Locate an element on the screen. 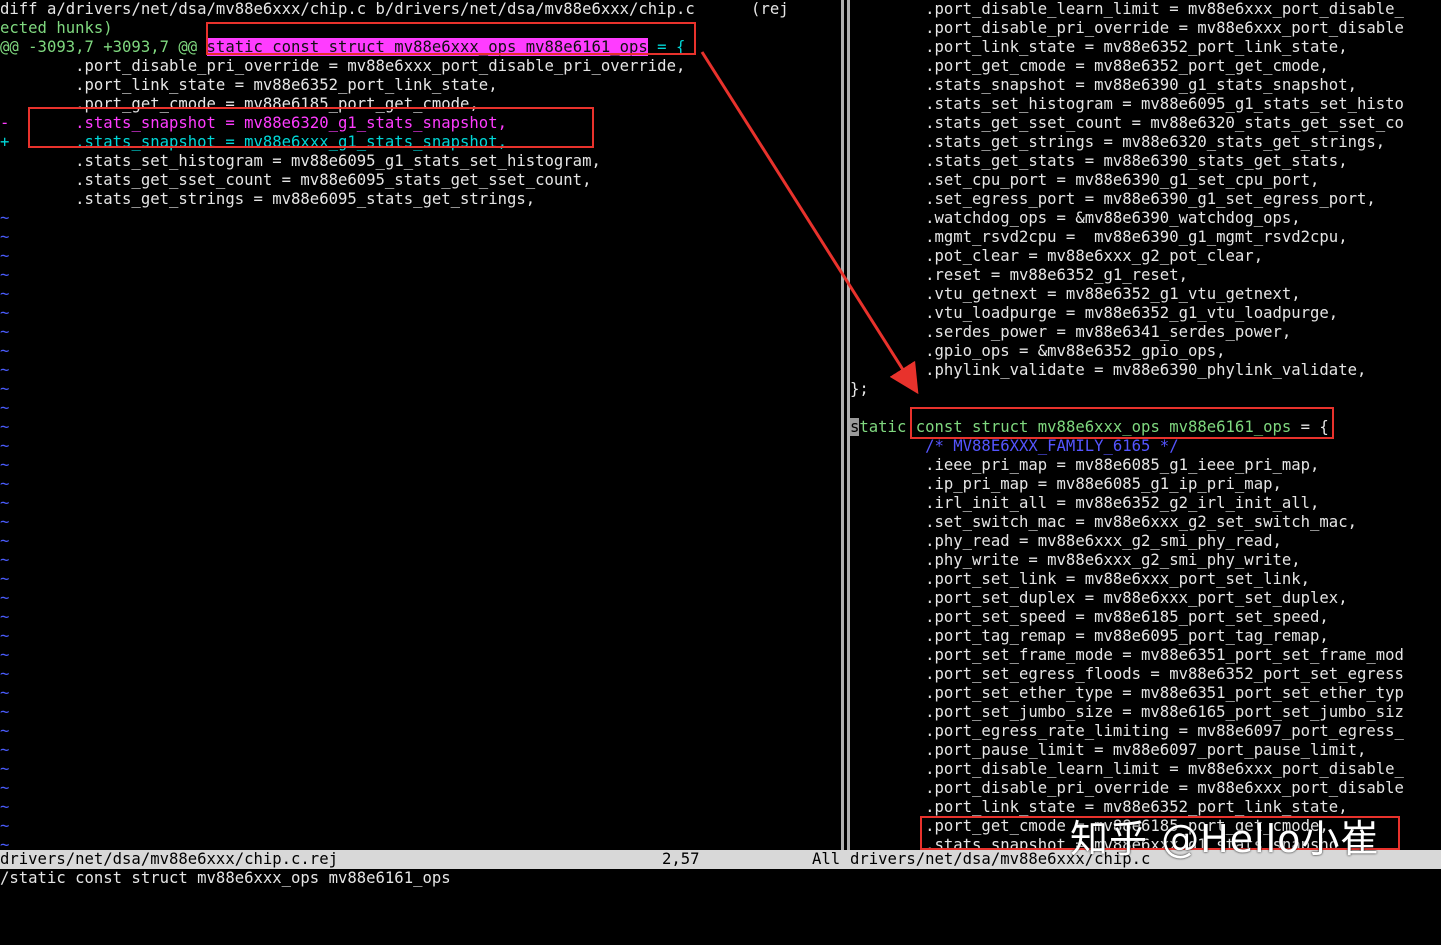 This screenshot has height=945, width=1441. text-cursor: s is located at coordinates (855, 427).